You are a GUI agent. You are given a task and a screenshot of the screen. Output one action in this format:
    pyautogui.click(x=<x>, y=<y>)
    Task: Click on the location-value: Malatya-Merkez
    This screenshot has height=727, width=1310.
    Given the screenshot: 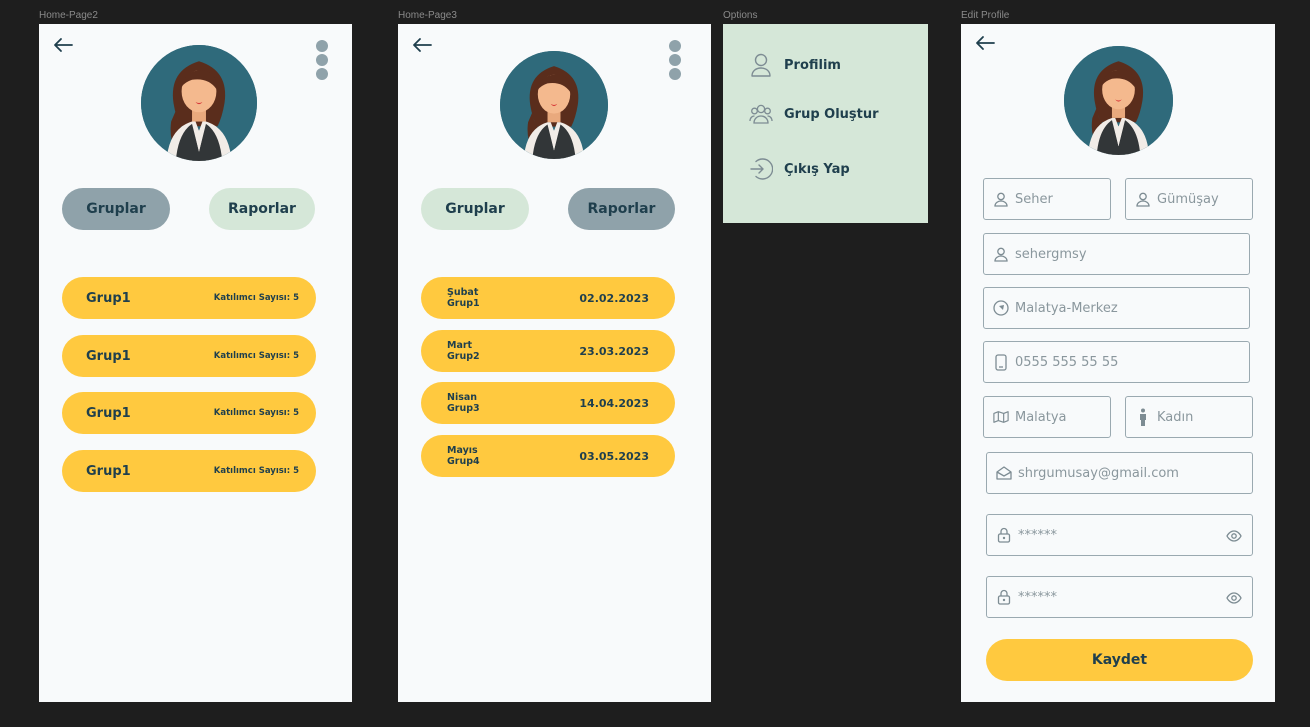 What is the action you would take?
    pyautogui.click(x=1066, y=308)
    